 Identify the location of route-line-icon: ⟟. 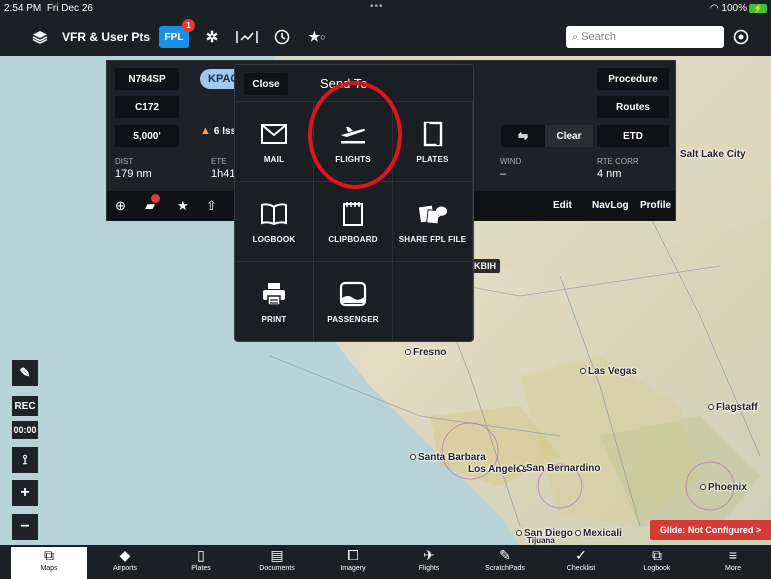
(25, 460).